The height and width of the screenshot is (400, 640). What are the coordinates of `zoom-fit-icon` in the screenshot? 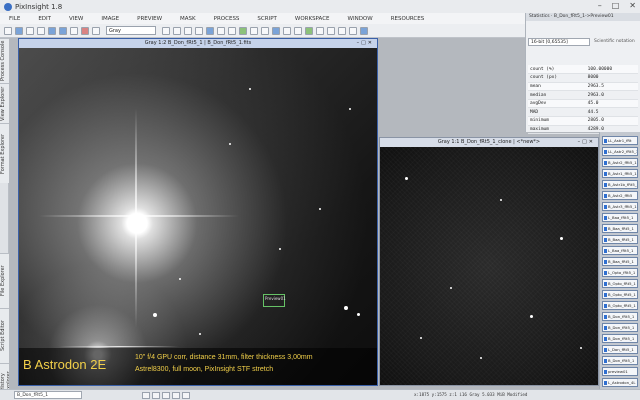 It's located at (188, 30).